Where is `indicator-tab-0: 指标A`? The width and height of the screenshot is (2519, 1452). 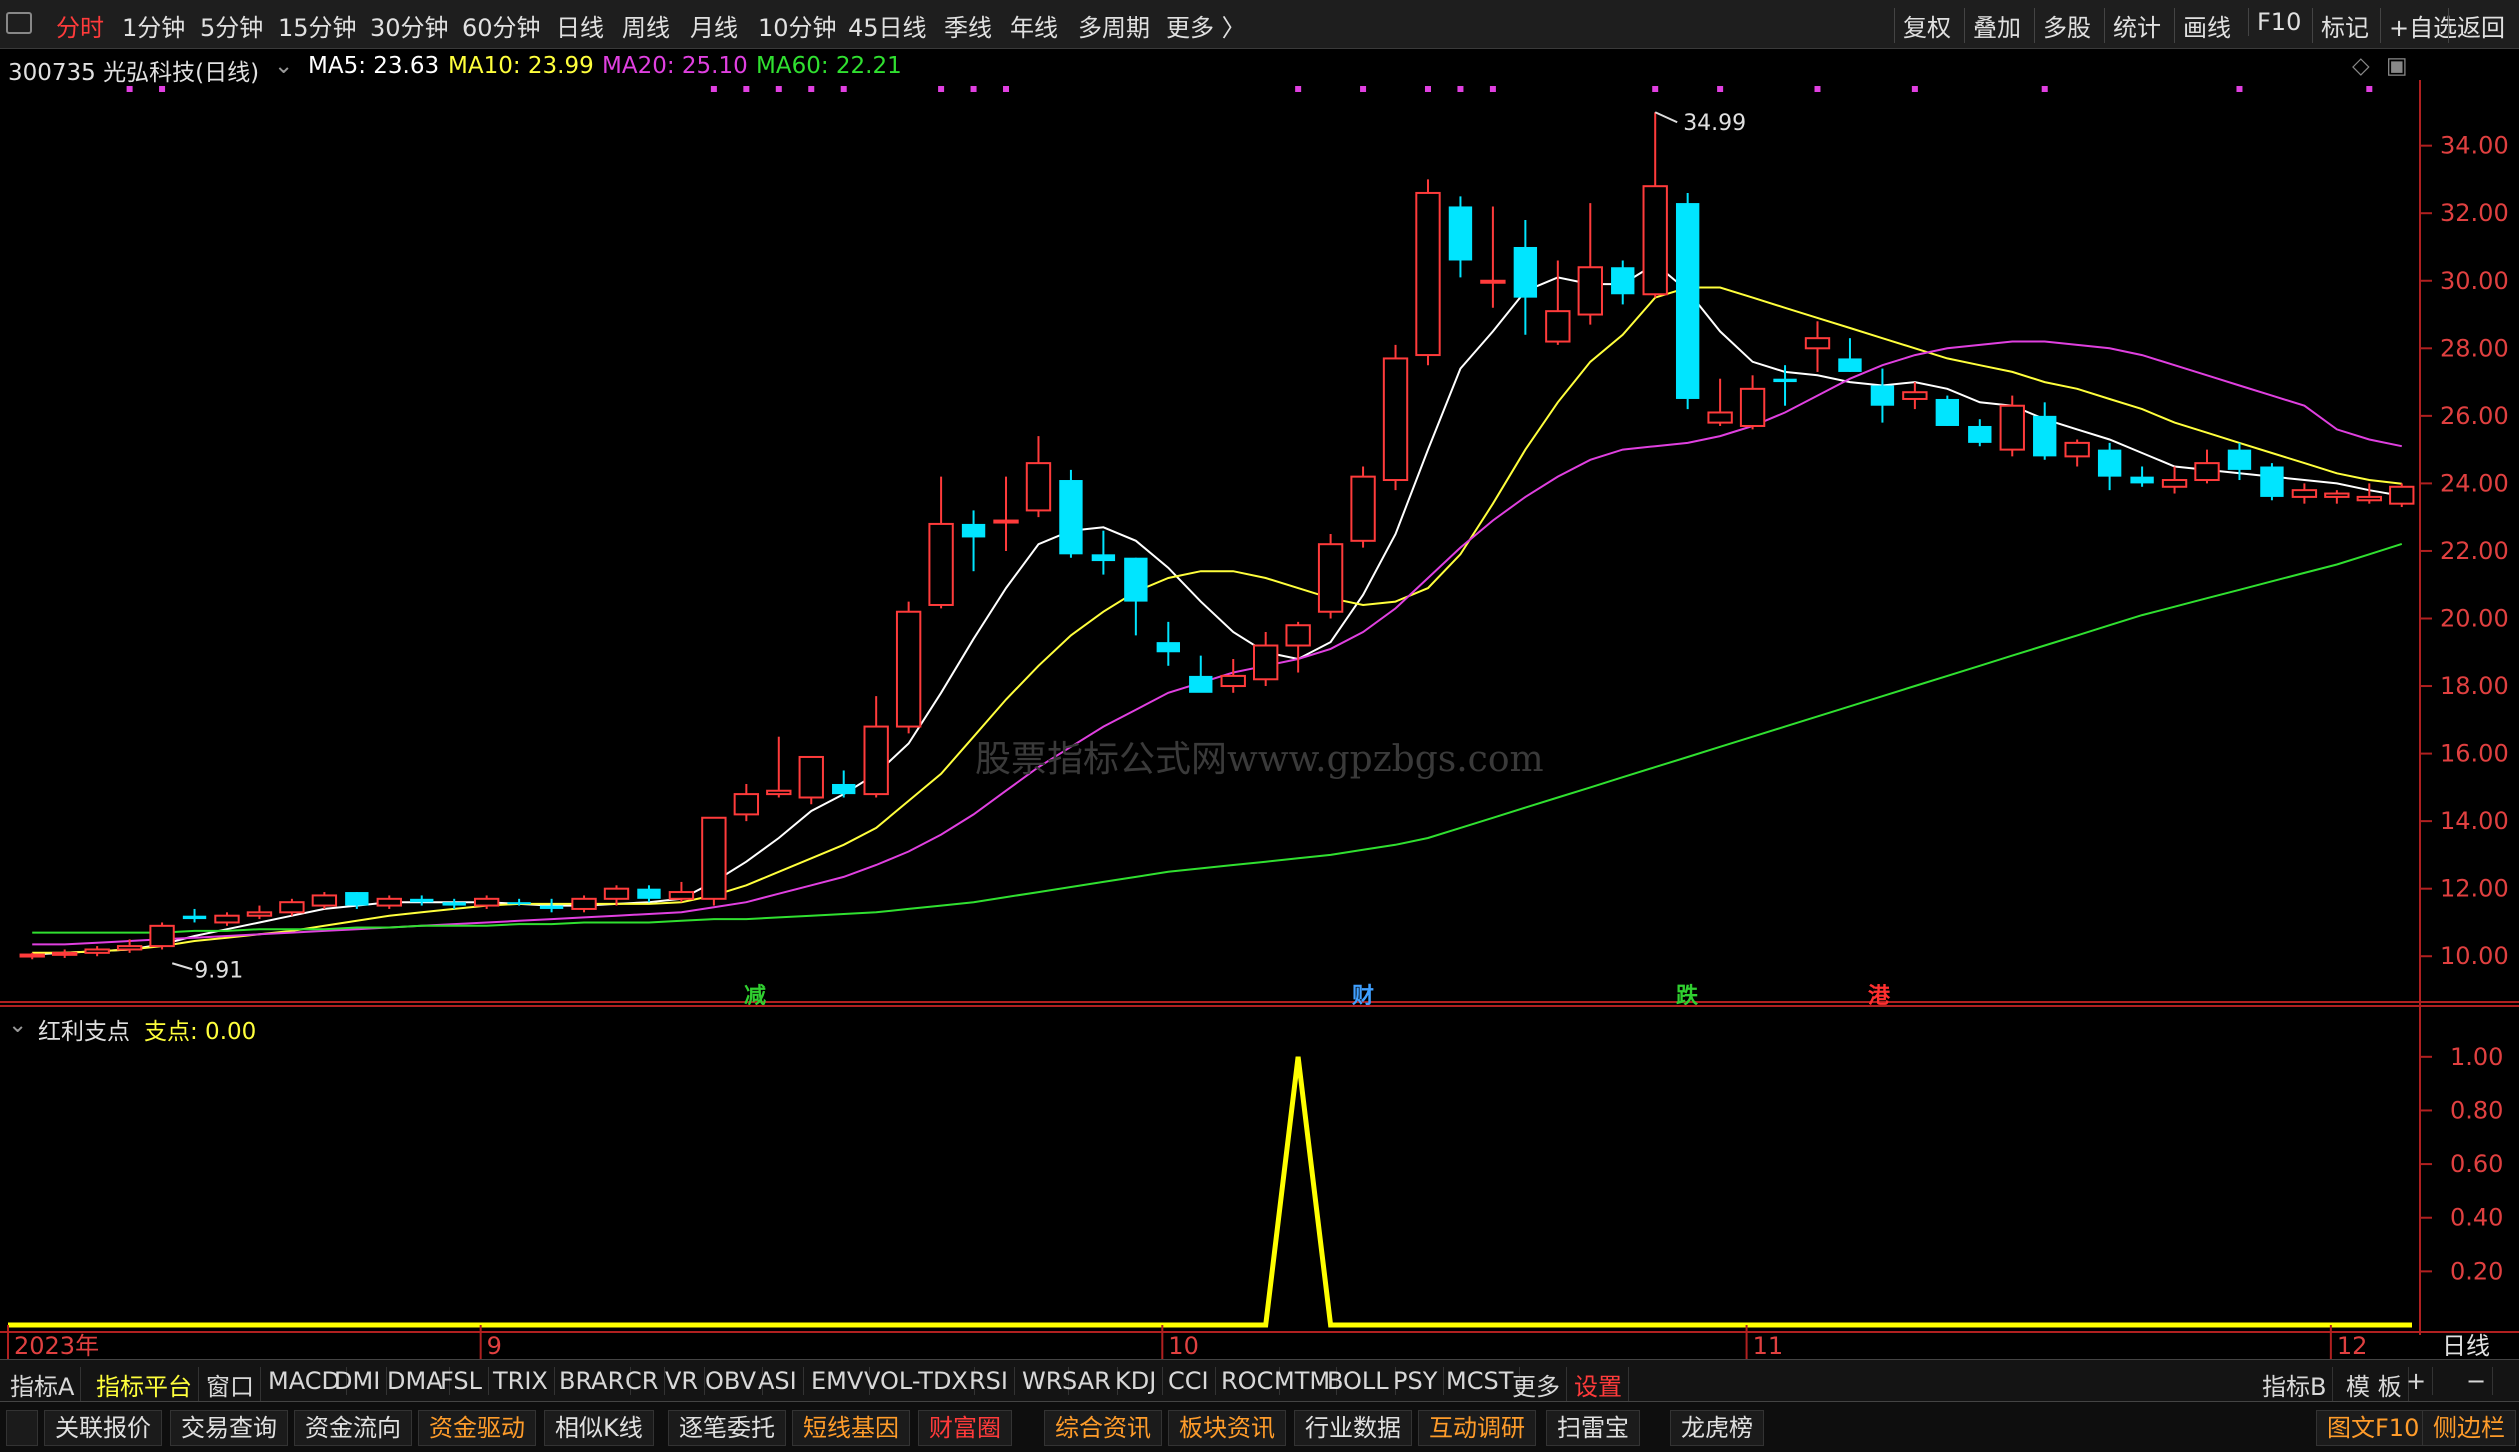
indicator-tab-0: 指标A is located at coordinates (43, 1384).